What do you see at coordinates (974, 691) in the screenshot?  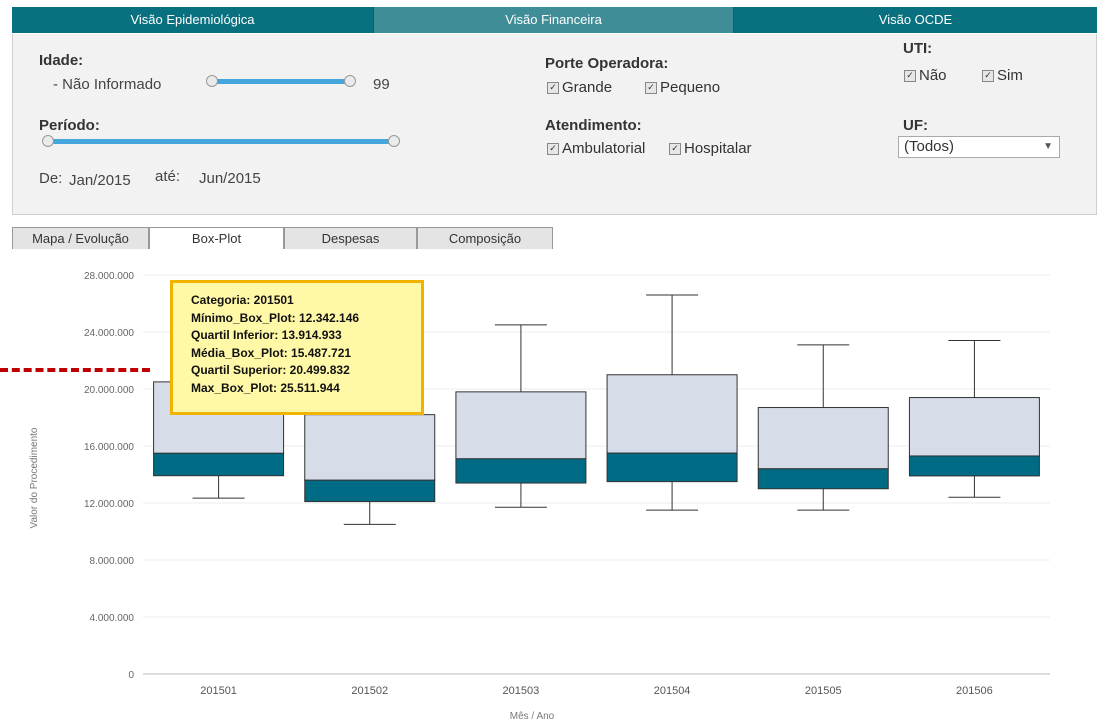 I see `x-tick-label: 201506` at bounding box center [974, 691].